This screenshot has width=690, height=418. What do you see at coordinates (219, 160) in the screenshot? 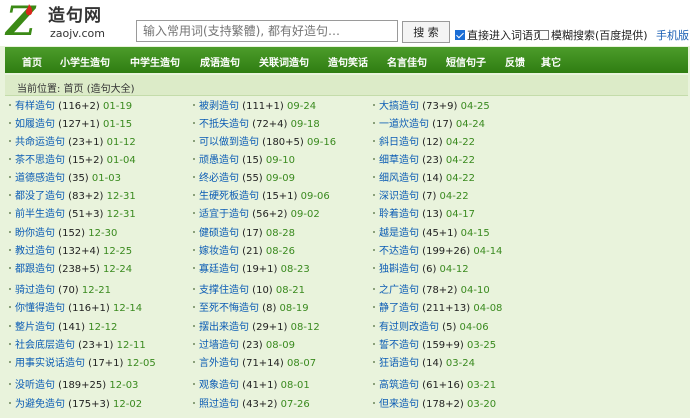
I see `list-item-link: 顽愚造句` at bounding box center [219, 160].